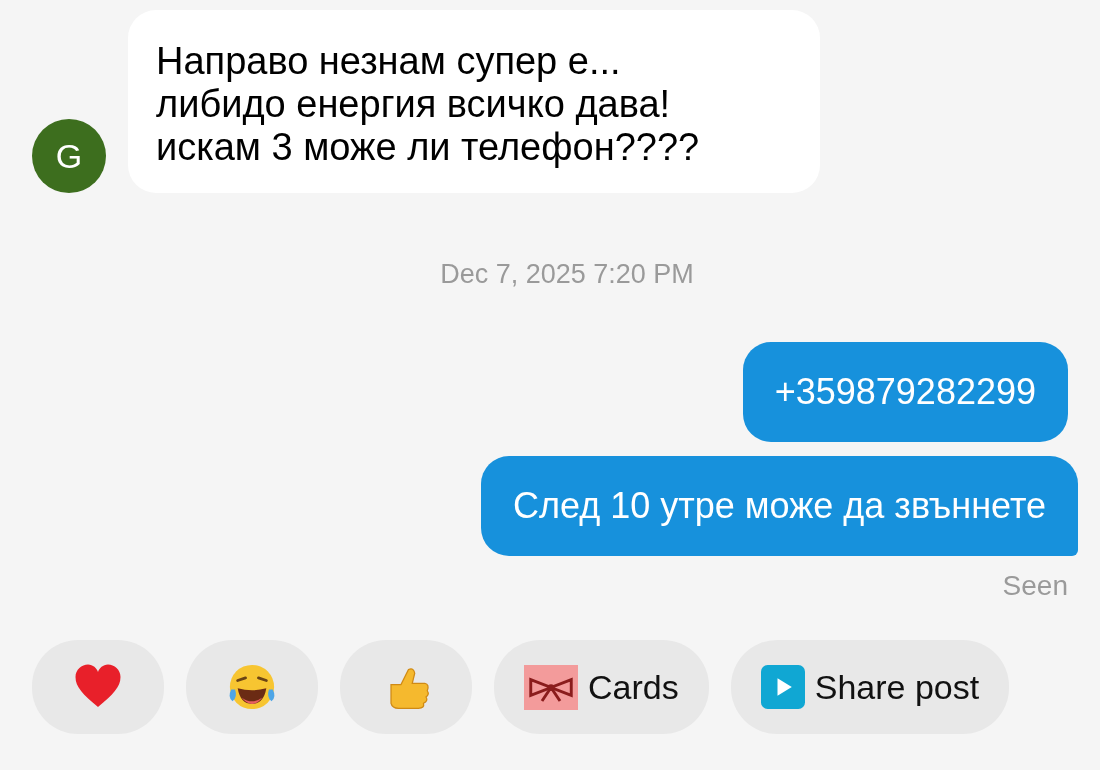  Describe the element at coordinates (566, 274) in the screenshot. I see `timestamp: Dec 7, 2025 7:20 PM` at that location.